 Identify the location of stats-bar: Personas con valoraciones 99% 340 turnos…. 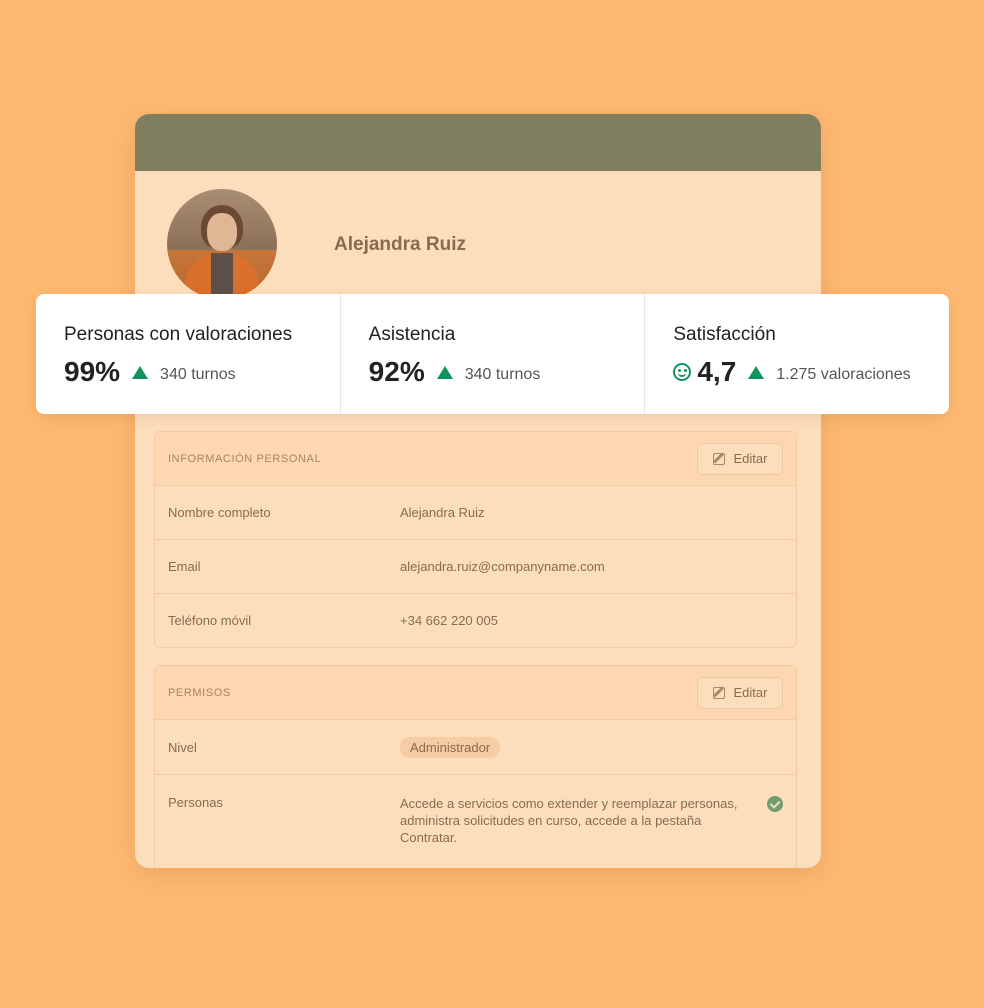
(492, 354).